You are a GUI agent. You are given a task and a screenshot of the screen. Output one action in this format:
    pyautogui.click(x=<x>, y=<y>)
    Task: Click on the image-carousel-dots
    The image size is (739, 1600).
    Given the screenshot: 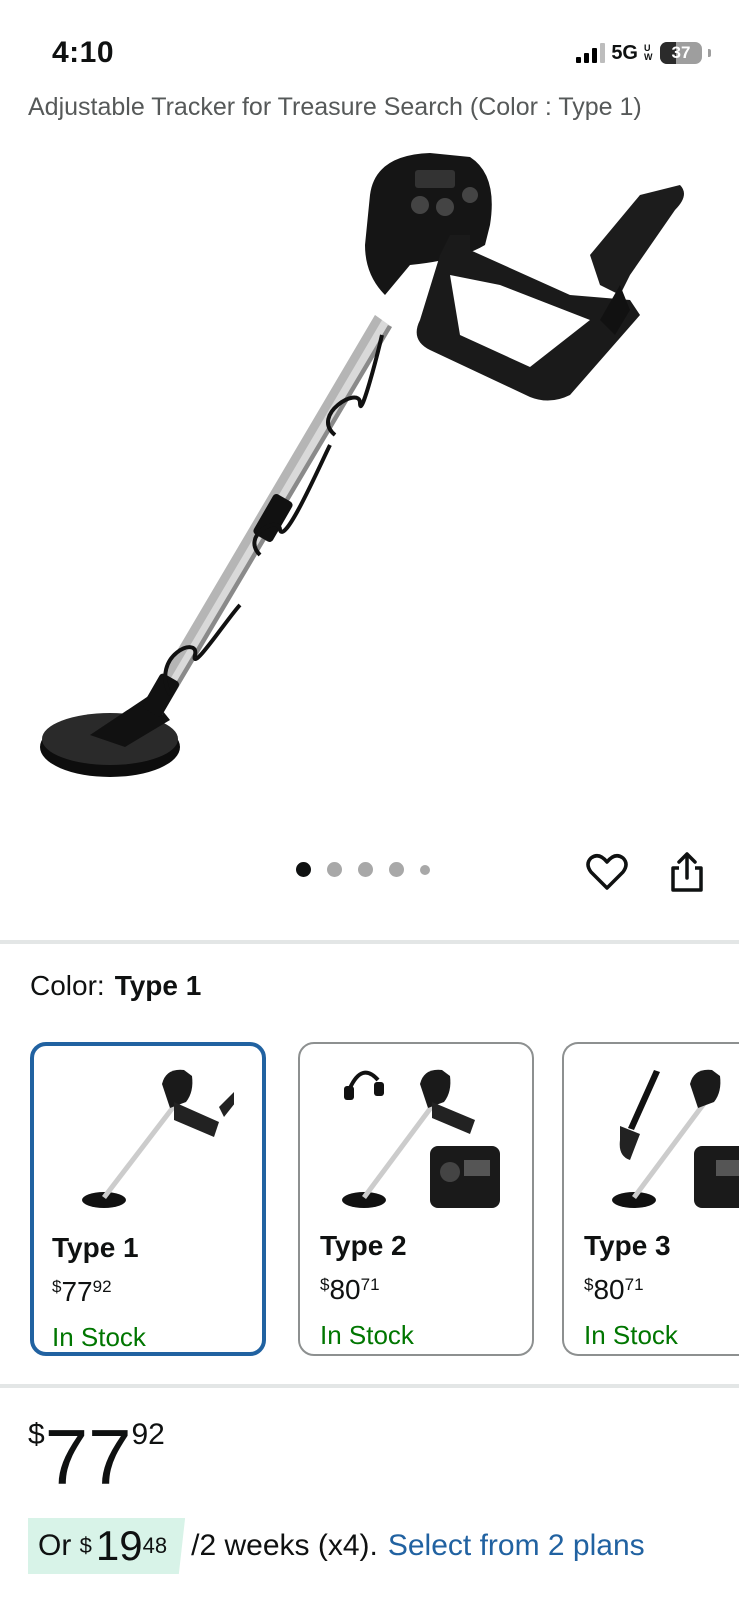 What is the action you would take?
    pyautogui.click(x=363, y=869)
    